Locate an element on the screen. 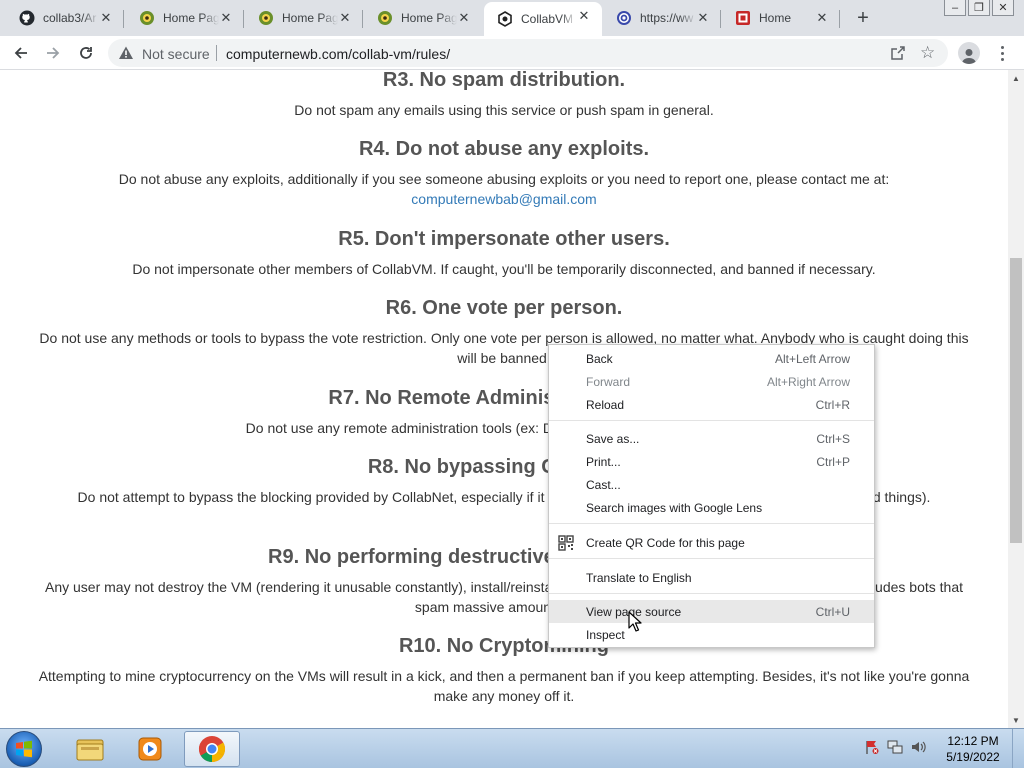 This screenshot has height=768, width=1024. forward-button is located at coordinates (53, 53).